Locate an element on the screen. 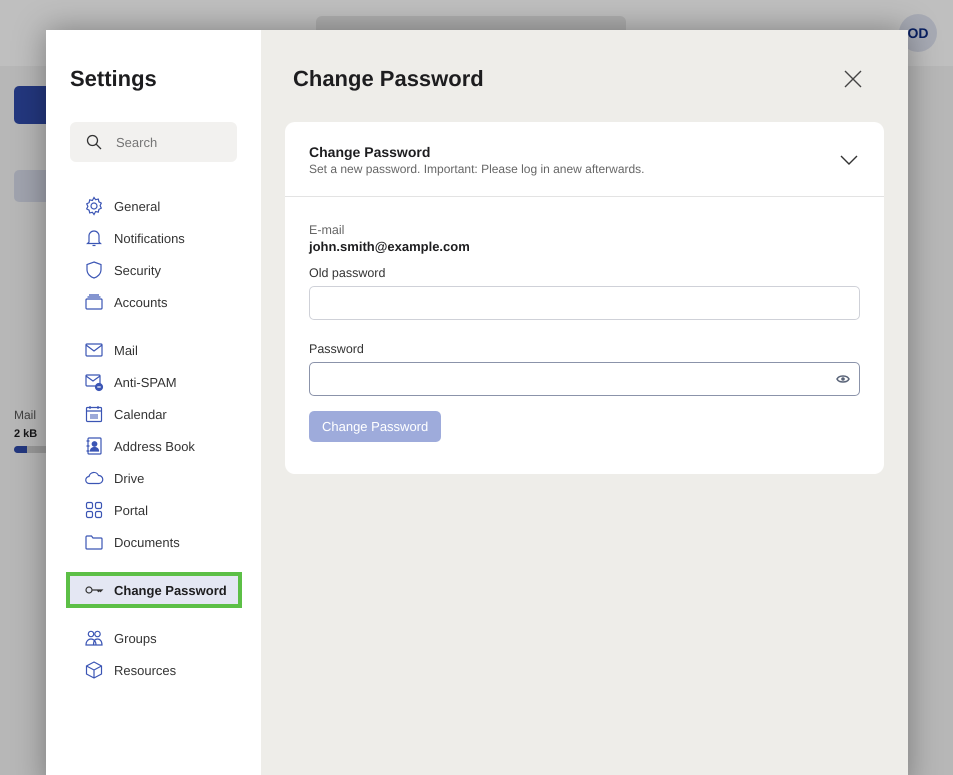  nav-item: Notifications is located at coordinates (154, 238).